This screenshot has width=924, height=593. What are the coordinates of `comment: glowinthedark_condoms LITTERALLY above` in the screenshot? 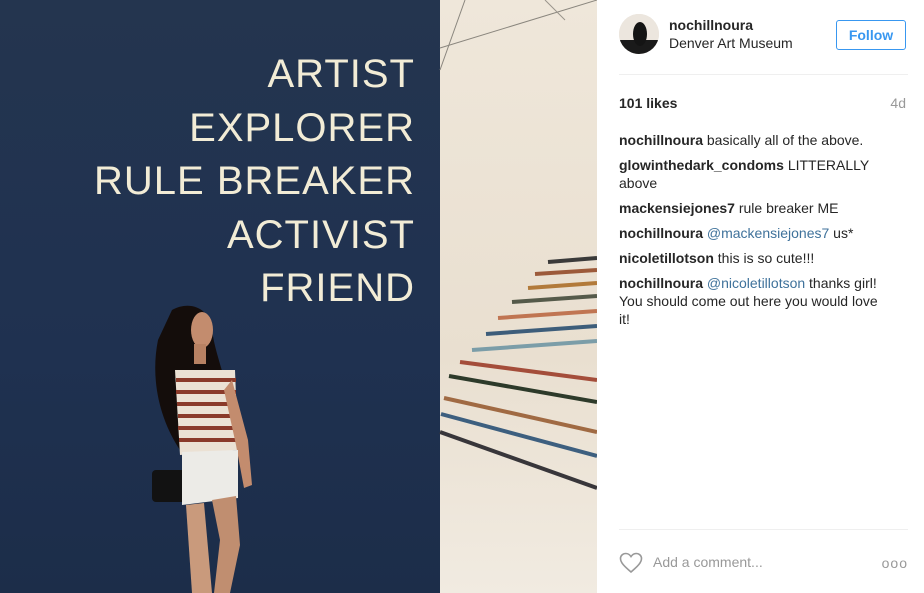 It's located at (754, 174).